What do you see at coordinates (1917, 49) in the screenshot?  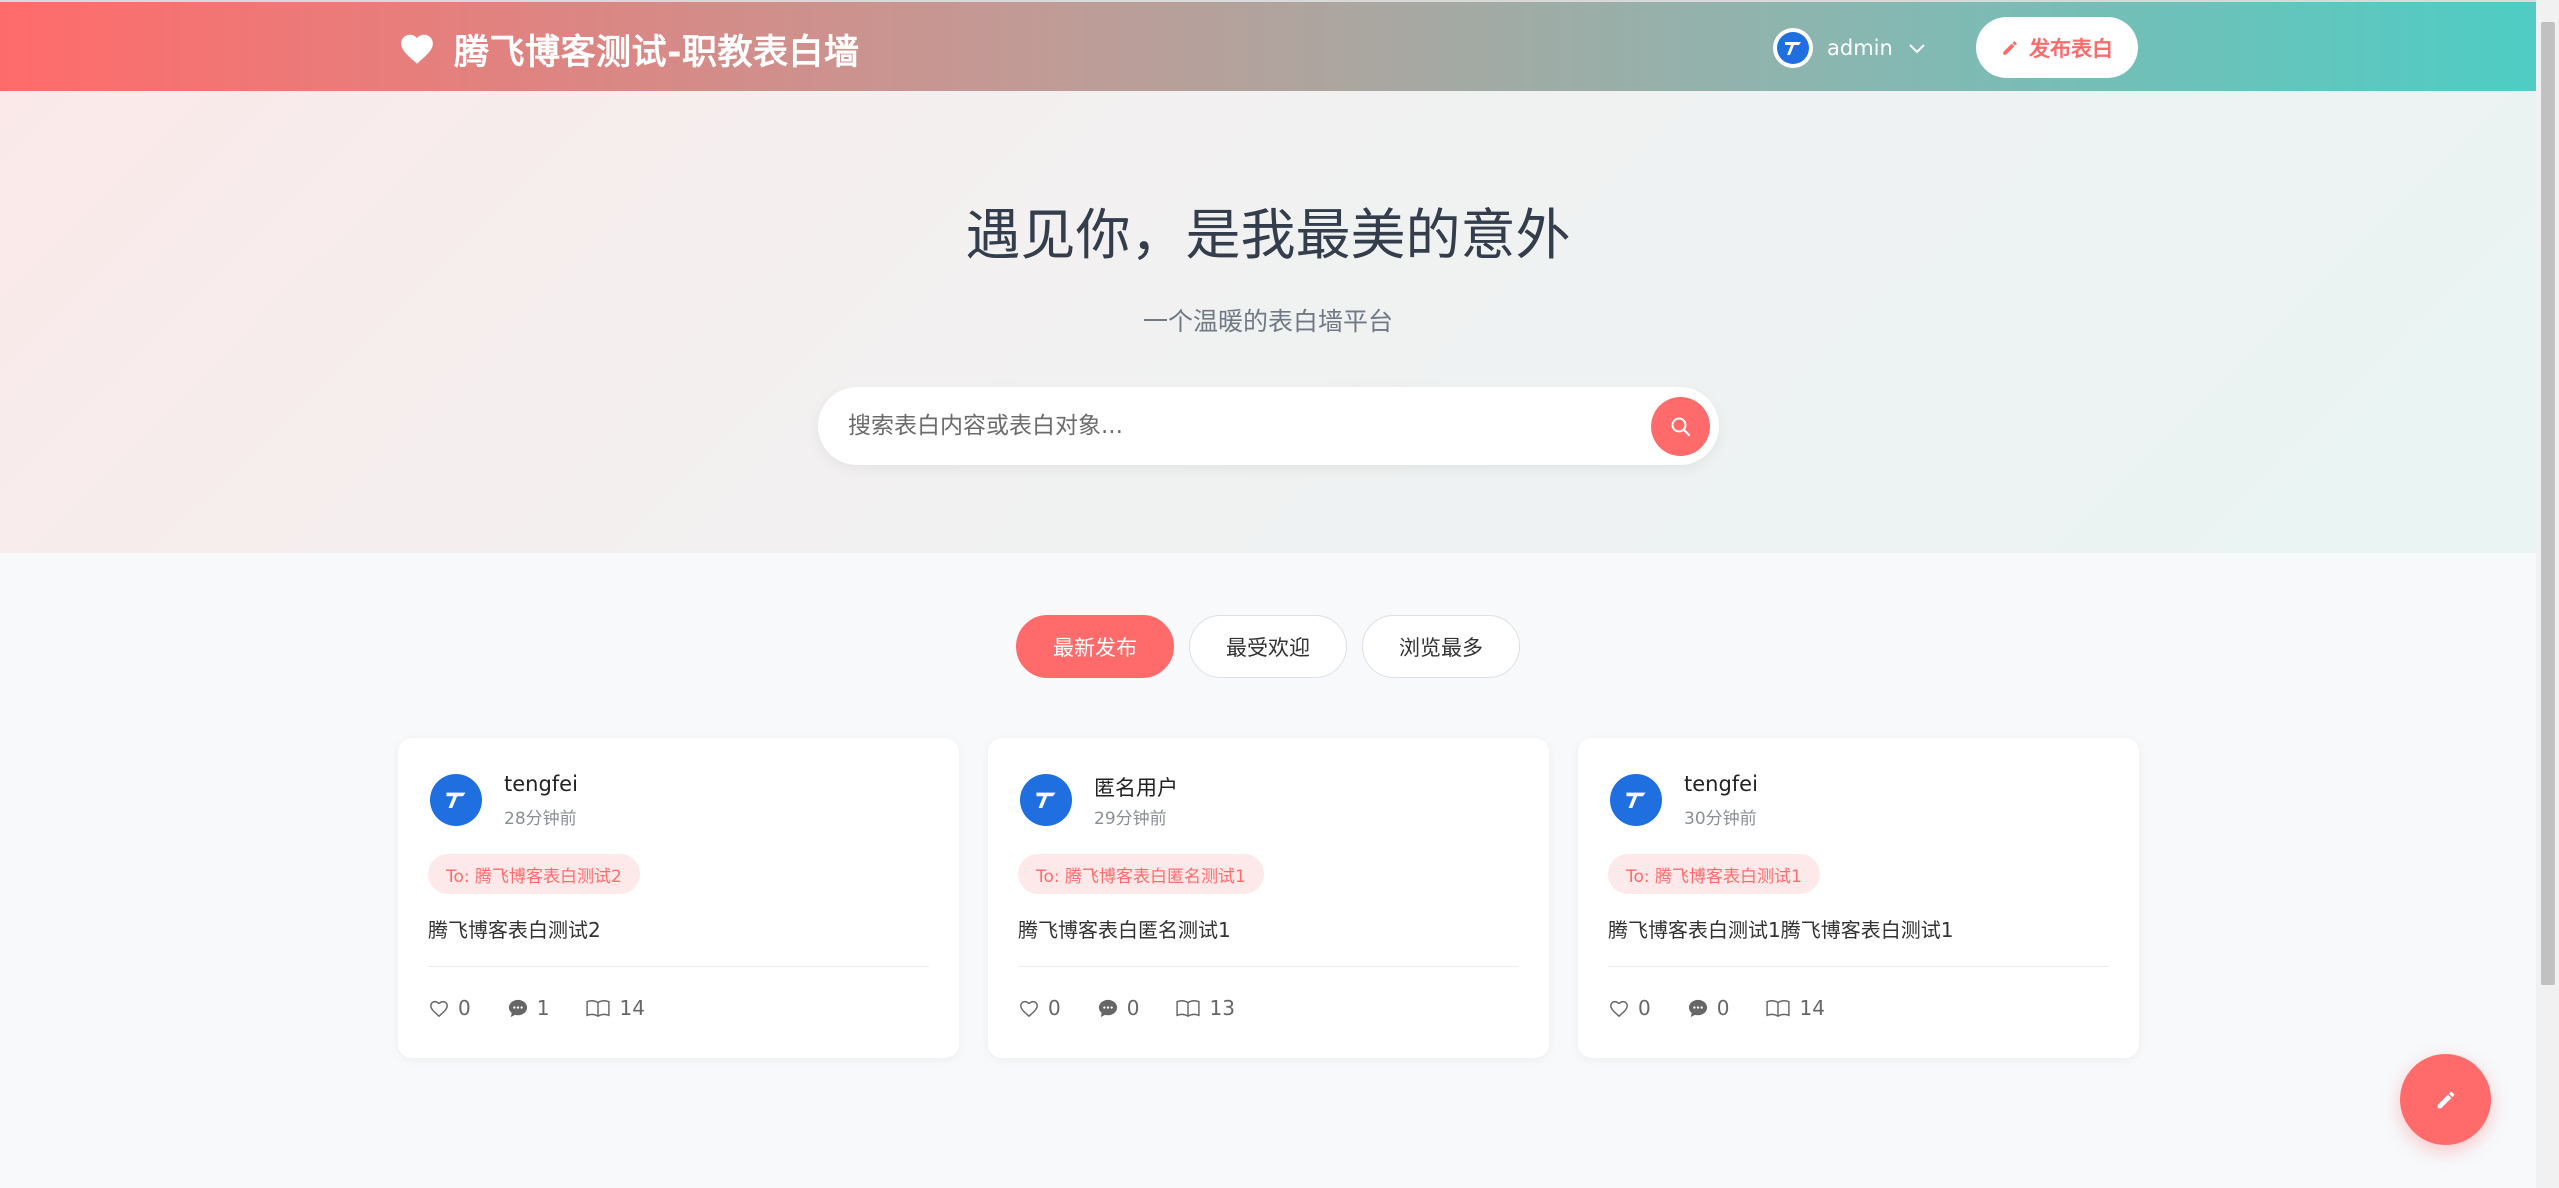 I see `chevron-down-icon` at bounding box center [1917, 49].